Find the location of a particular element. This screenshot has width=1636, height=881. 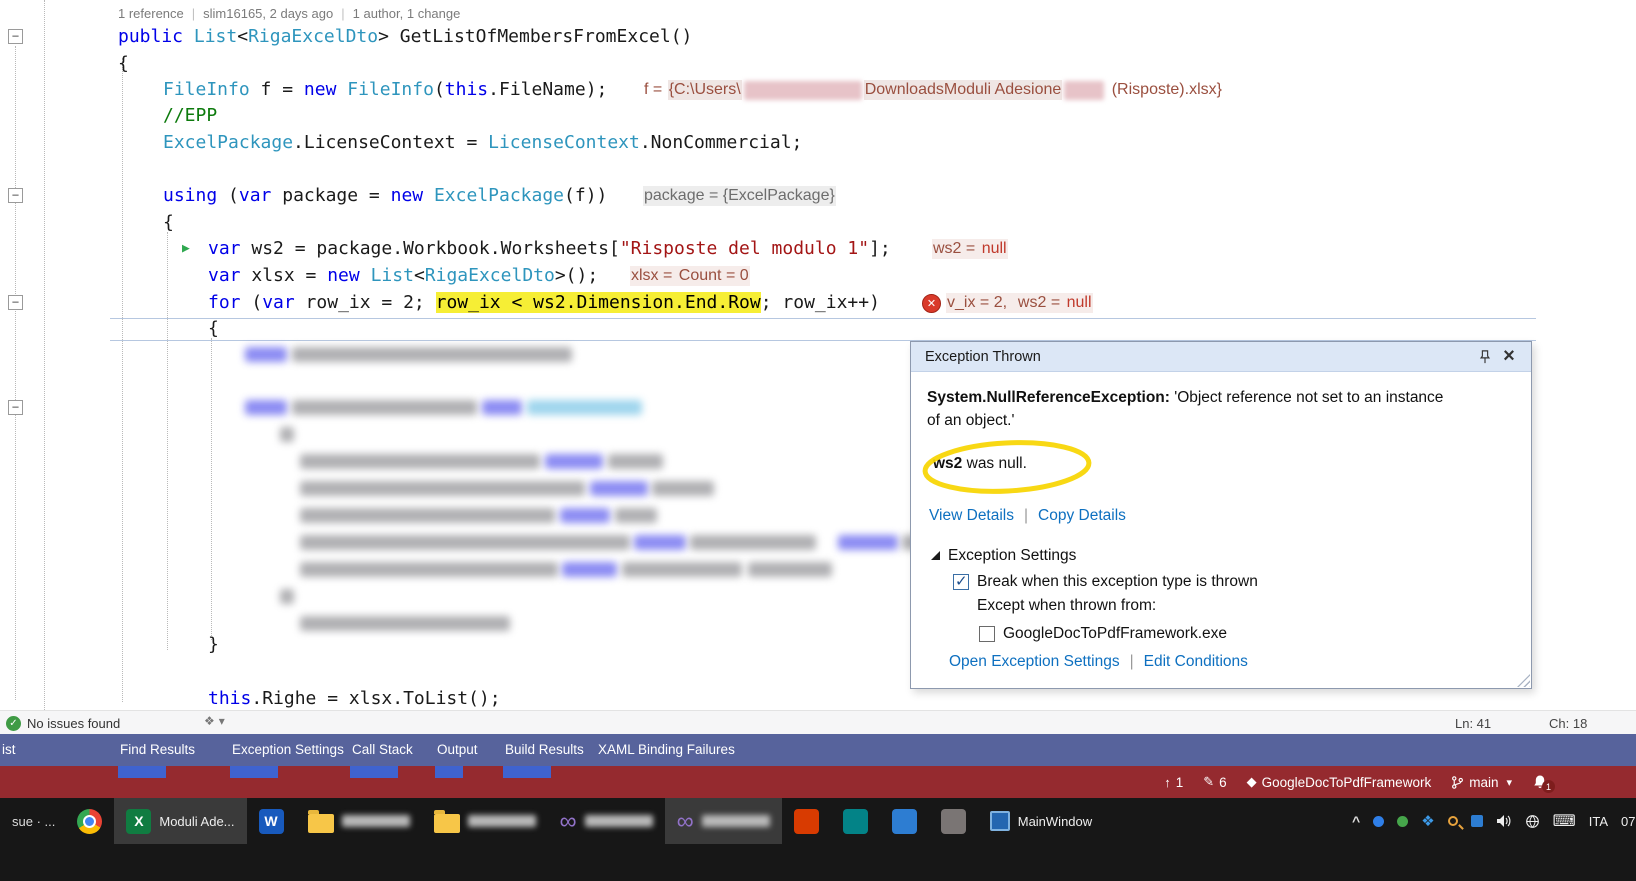

codelens-references: 1 reference is located at coordinates (151, 13).